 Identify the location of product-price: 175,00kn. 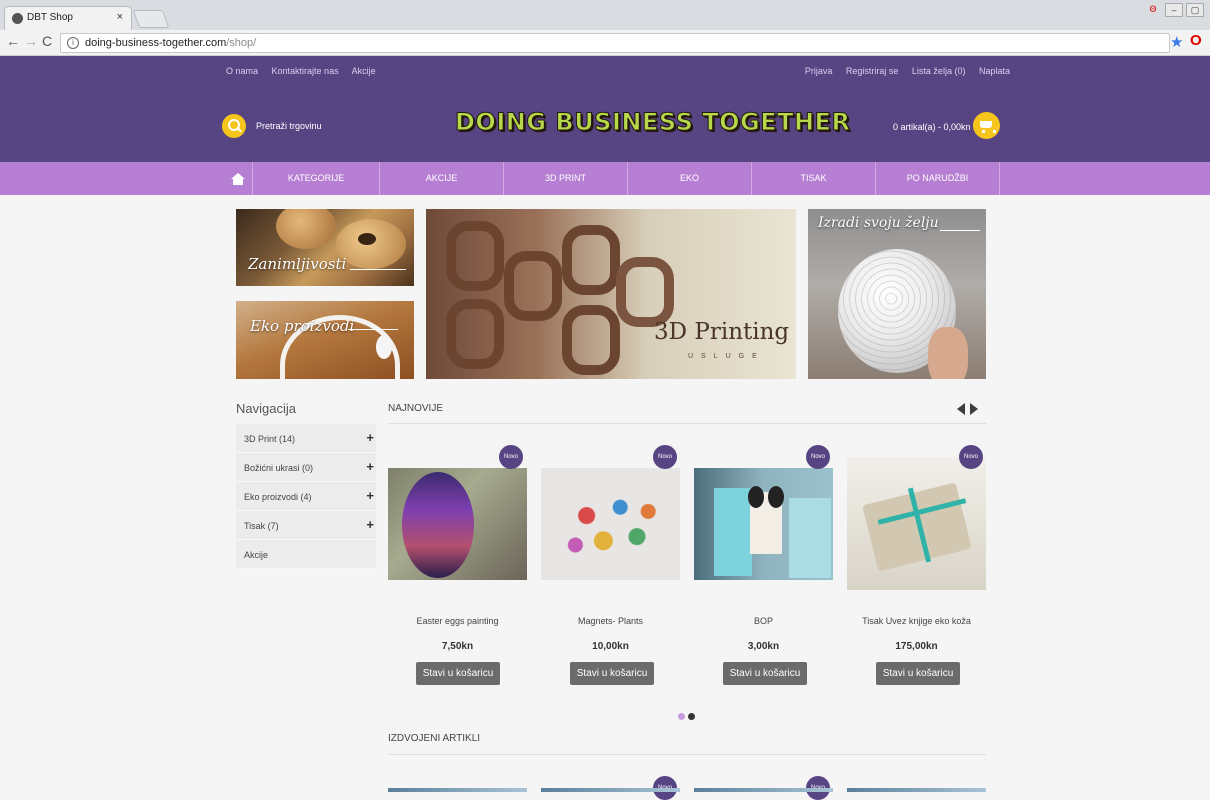
(916, 646).